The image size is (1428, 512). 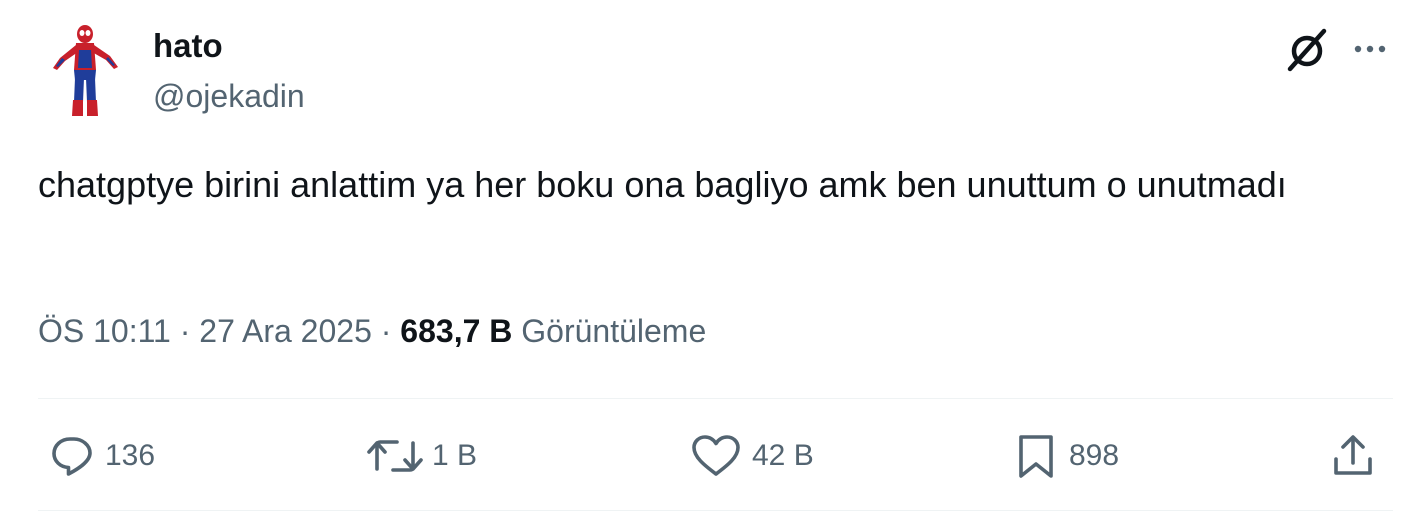 What do you see at coordinates (455, 455) in the screenshot?
I see `retweet-count: 1 B` at bounding box center [455, 455].